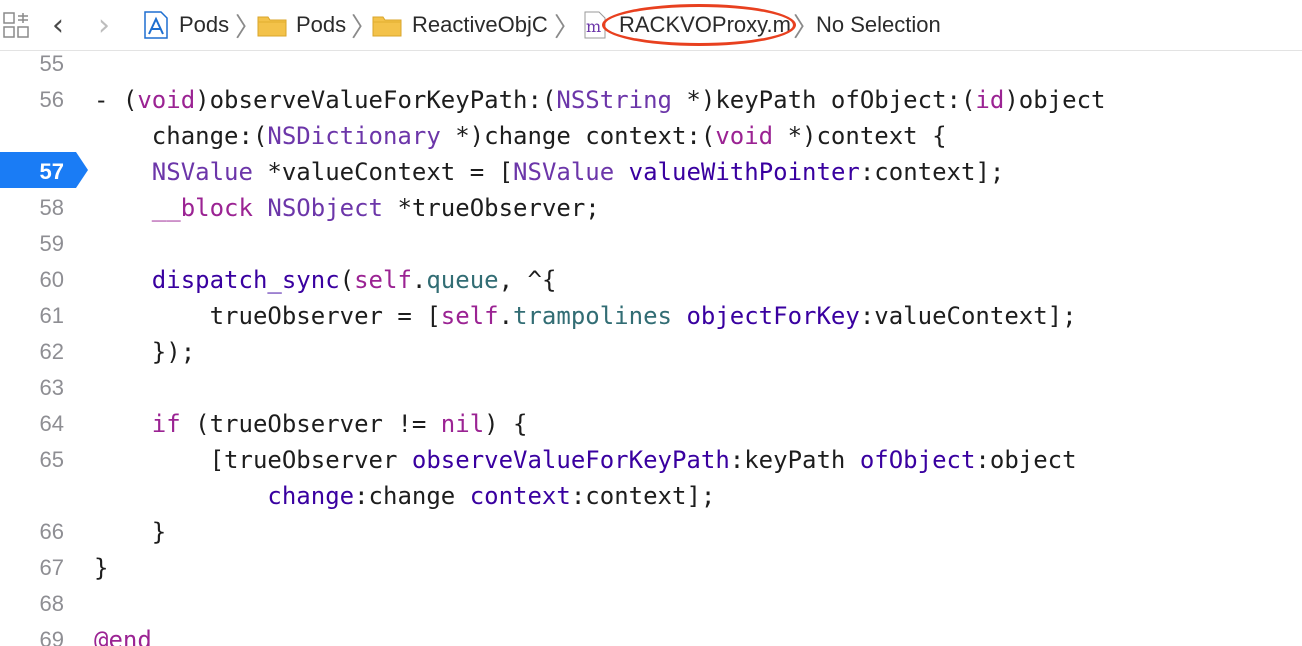  What do you see at coordinates (491, 208) in the screenshot?
I see `code-token: *trueObserver;` at bounding box center [491, 208].